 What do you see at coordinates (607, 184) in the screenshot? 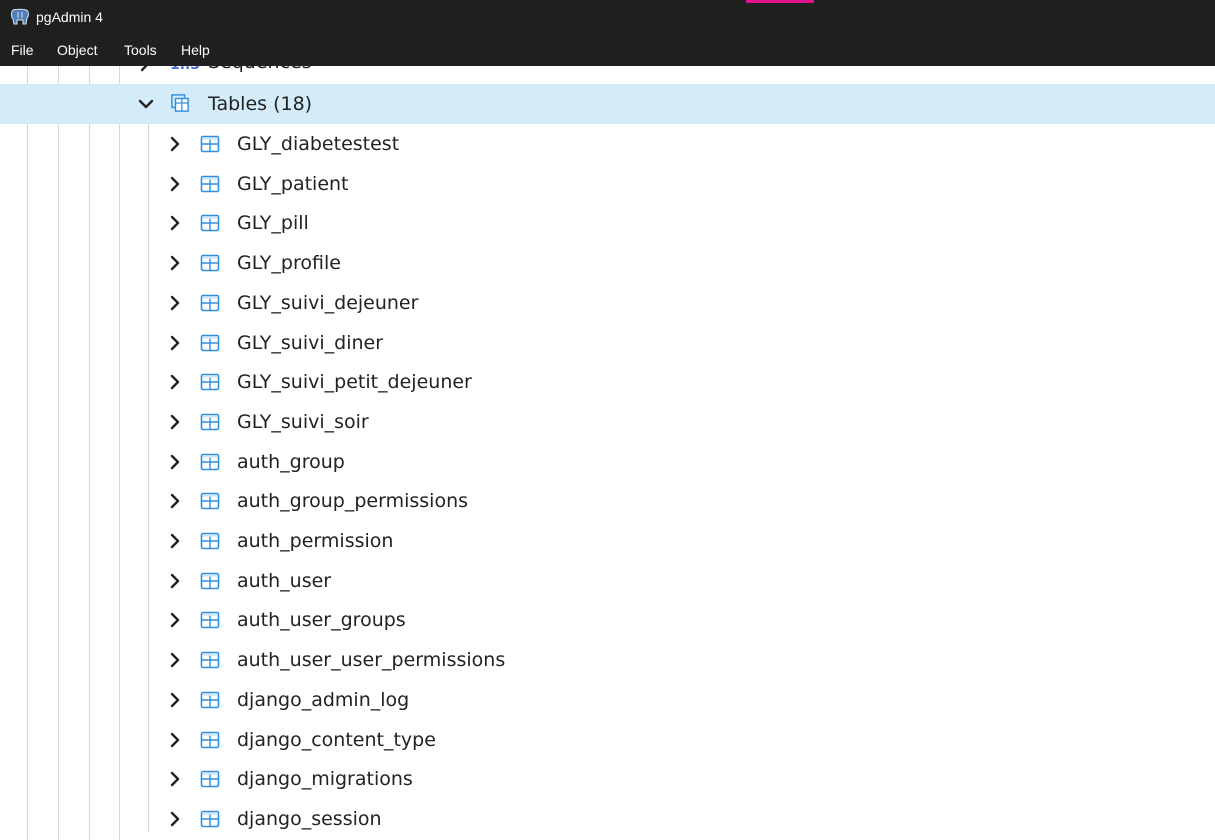
I see `tree-node-table: GLY_patient` at bounding box center [607, 184].